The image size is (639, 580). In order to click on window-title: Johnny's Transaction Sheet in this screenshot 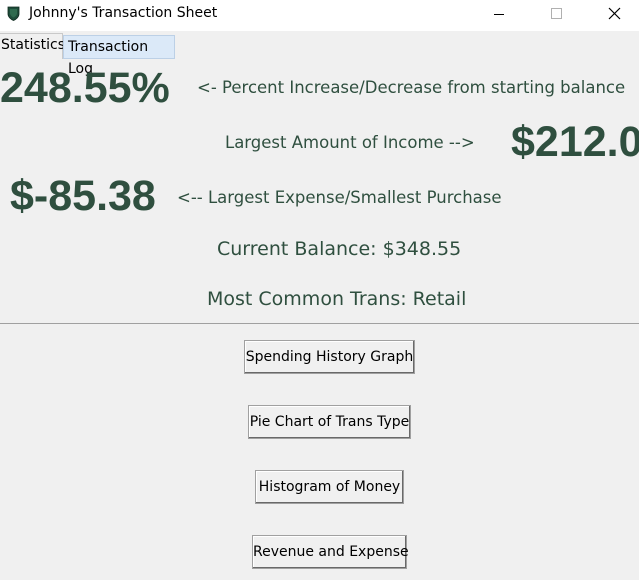, I will do `click(123, 13)`.